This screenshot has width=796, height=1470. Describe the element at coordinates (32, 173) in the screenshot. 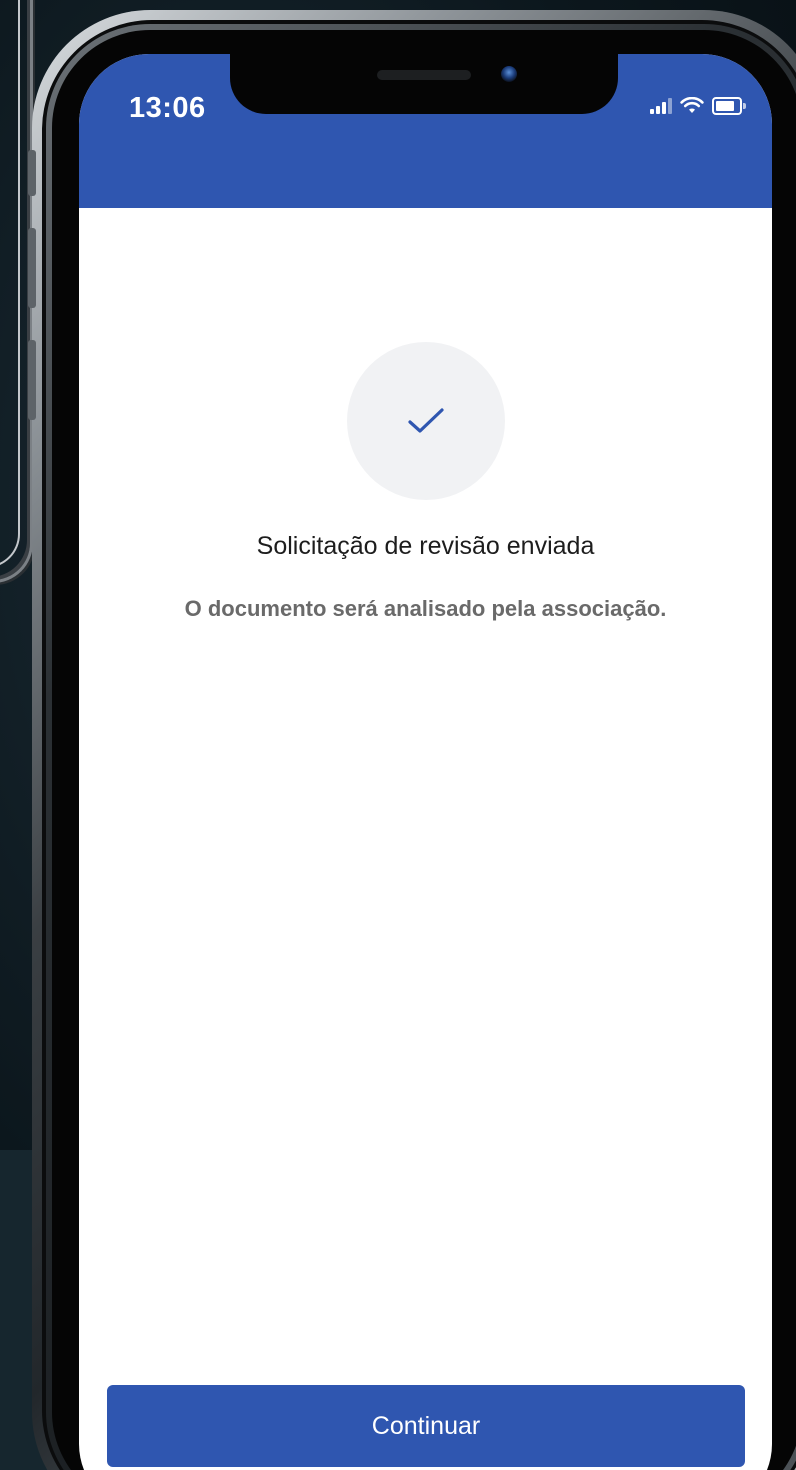

I see `mute-switch` at that location.